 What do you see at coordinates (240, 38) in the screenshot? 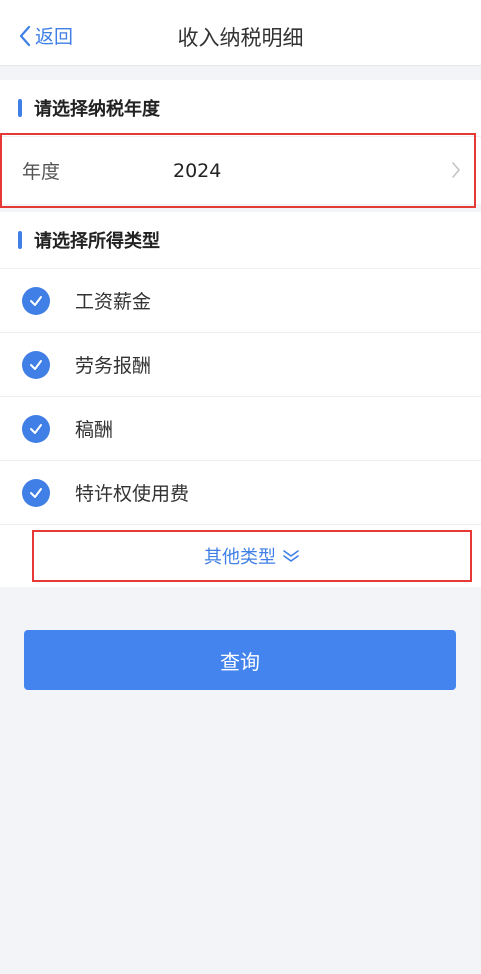
I see `page-title: 收入纳税明细` at bounding box center [240, 38].